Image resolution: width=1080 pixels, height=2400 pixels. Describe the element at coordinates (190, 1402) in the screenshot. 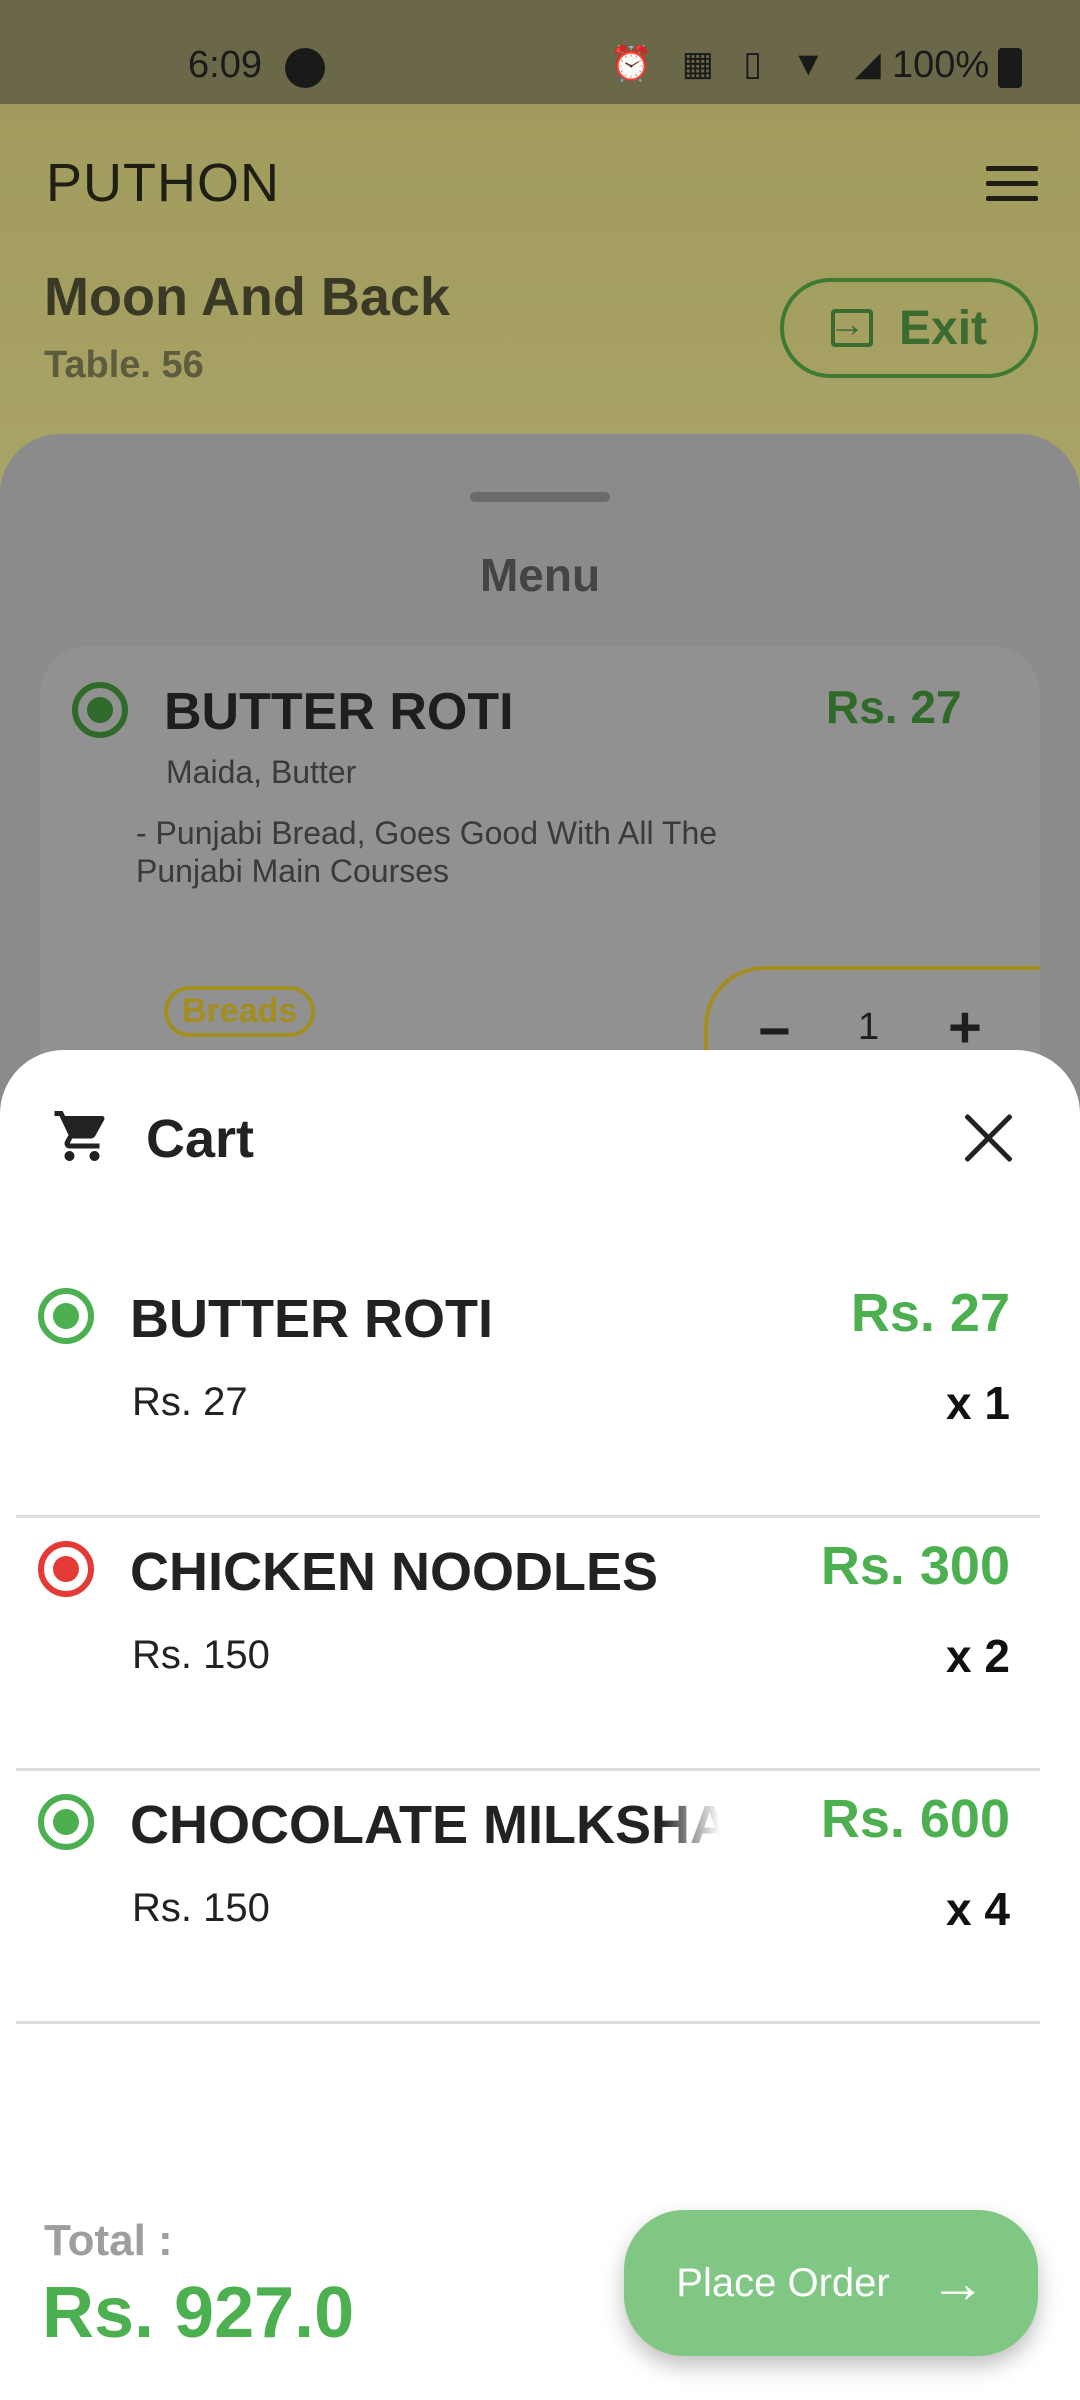

I see `cart-item-unit-price: Rs. 27` at that location.